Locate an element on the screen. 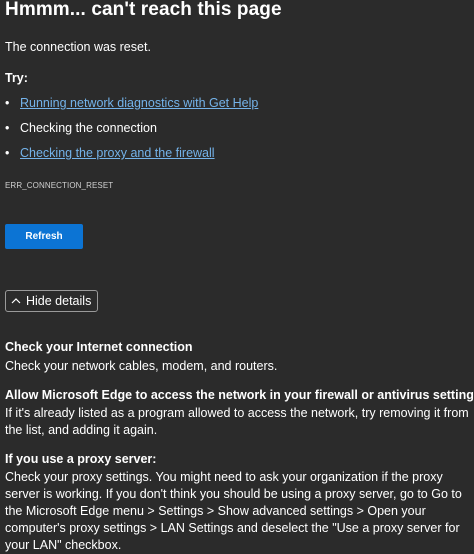 Image resolution: width=474 pixels, height=554 pixels. suggestion-item-connection: • Checking the connection is located at coordinates (131, 133).